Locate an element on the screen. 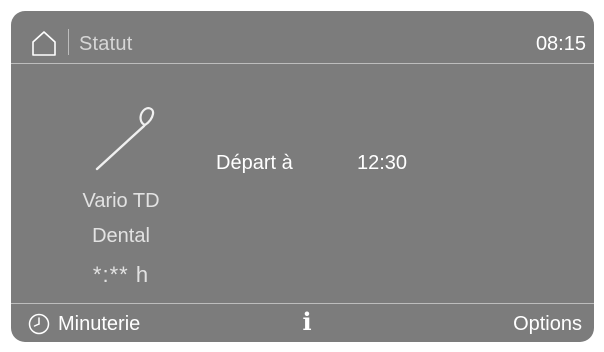 This screenshot has width=604, height=352. home-button is located at coordinates (44, 43).